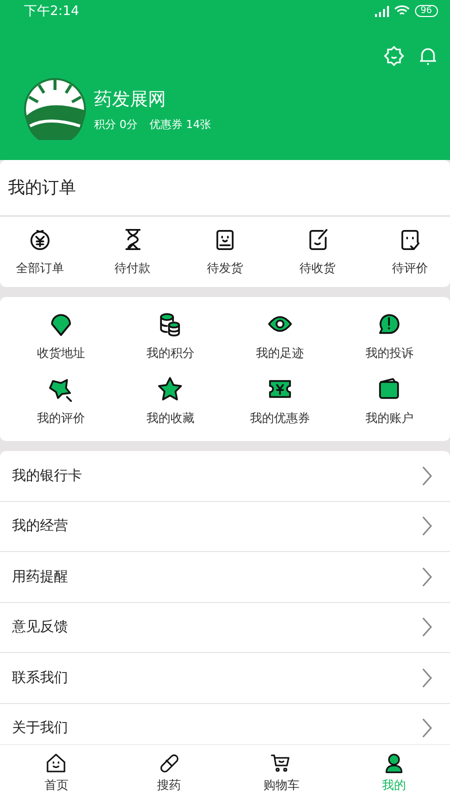  Describe the element at coordinates (60, 418) in the screenshot. I see `service-link: 我的评价` at that location.